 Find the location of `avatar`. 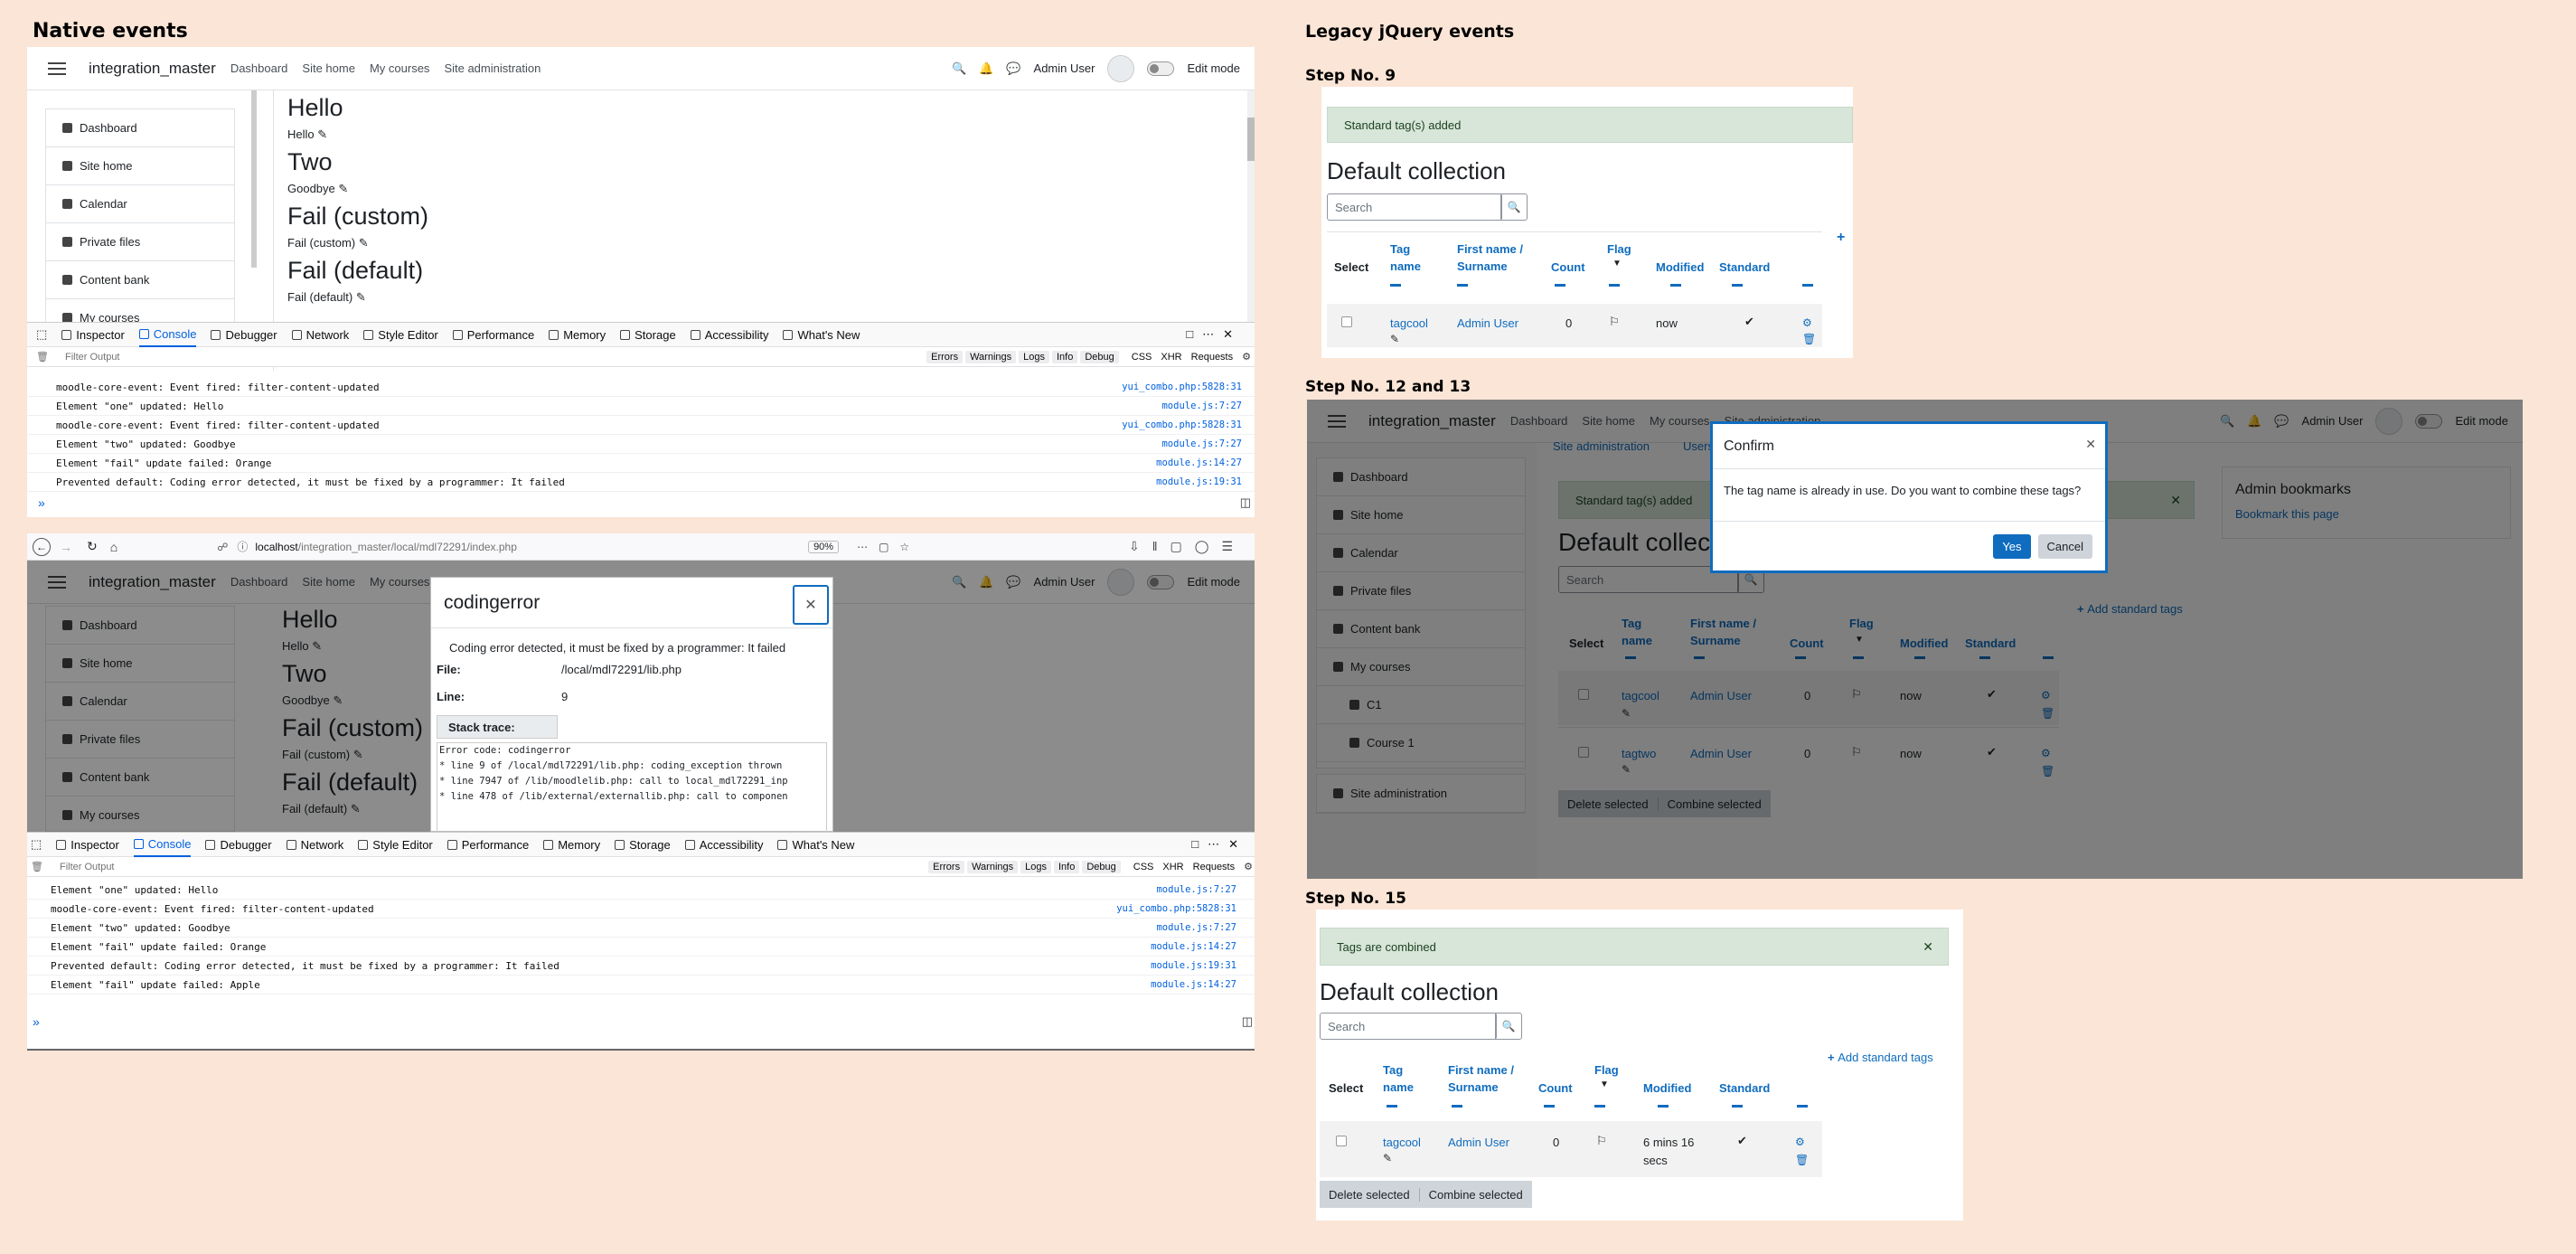

avatar is located at coordinates (1121, 68).